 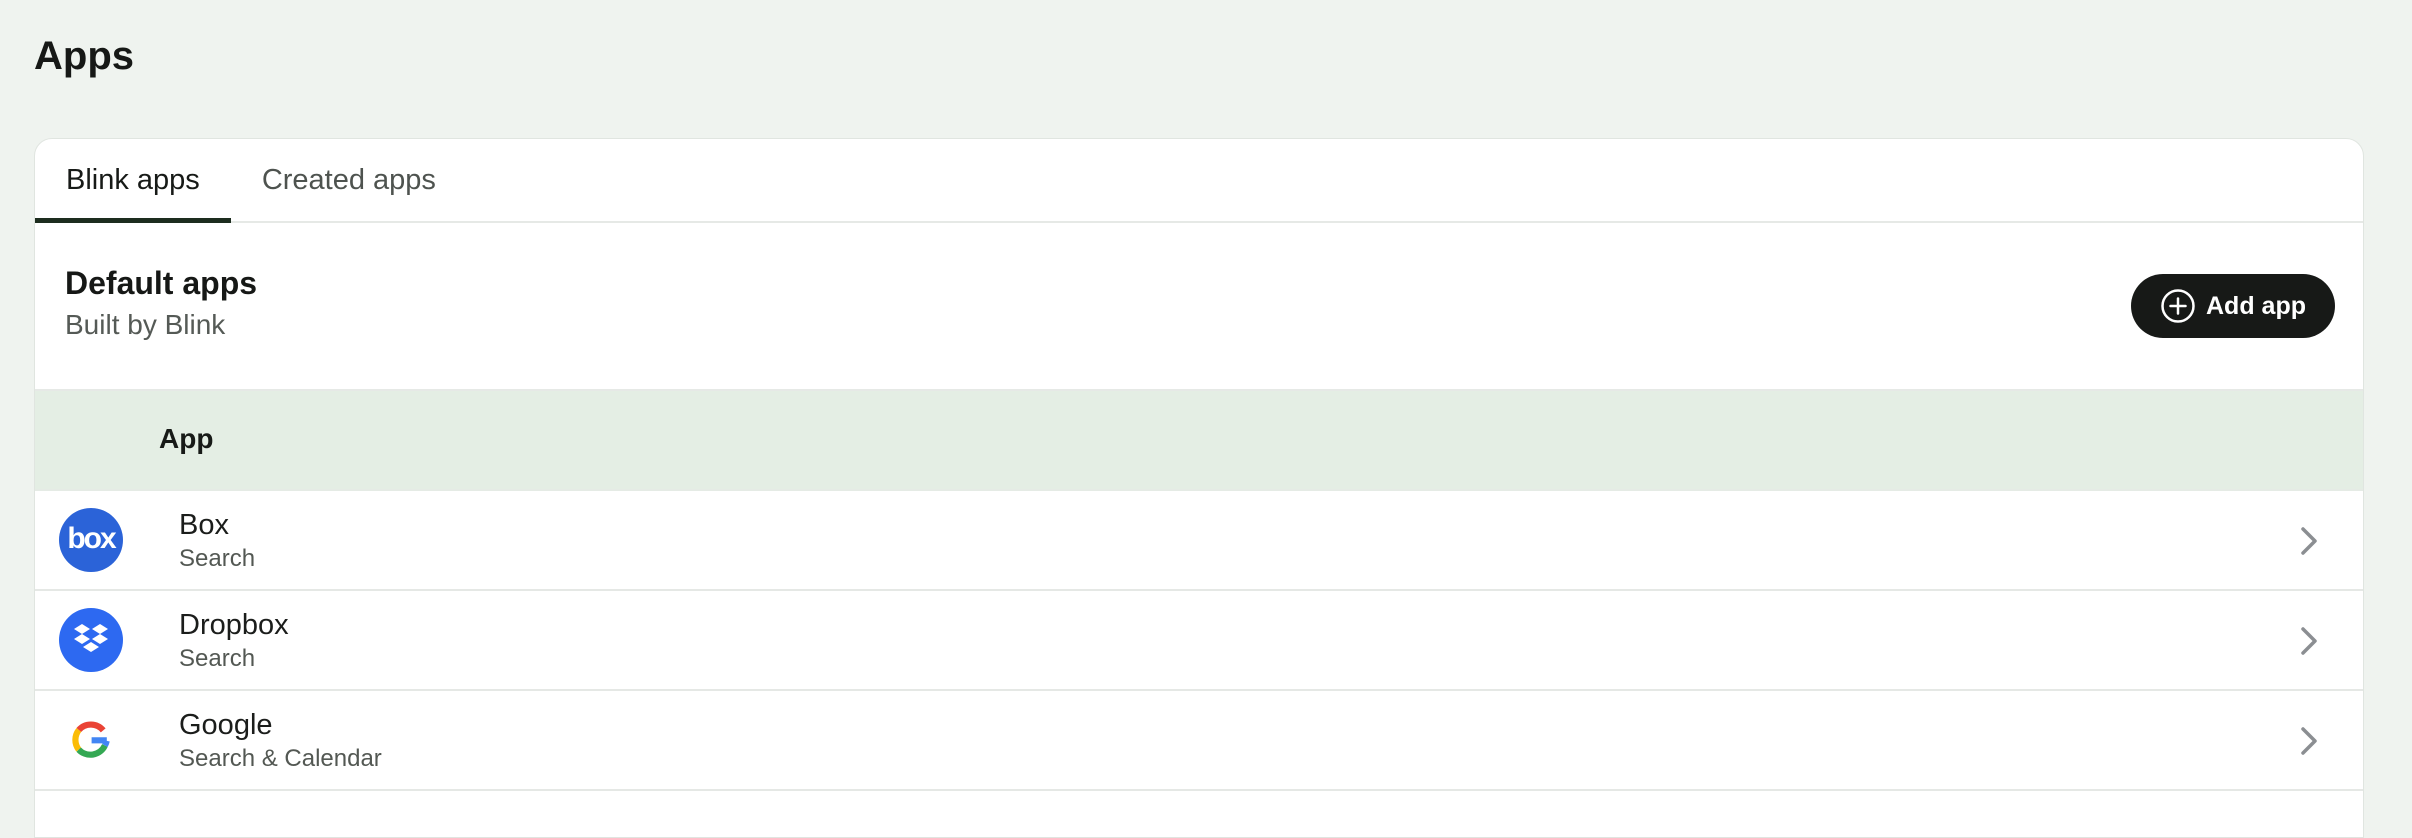 I want to click on section-title: Default apps, so click(x=161, y=283).